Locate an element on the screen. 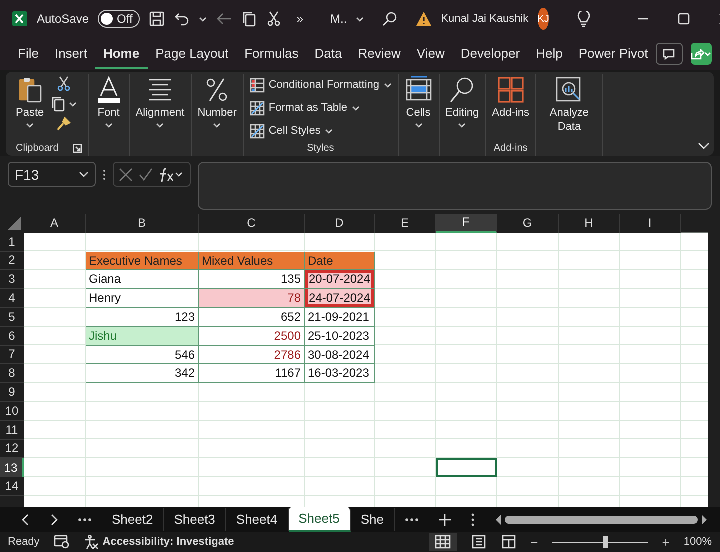  page-break-icon is located at coordinates (508, 542).